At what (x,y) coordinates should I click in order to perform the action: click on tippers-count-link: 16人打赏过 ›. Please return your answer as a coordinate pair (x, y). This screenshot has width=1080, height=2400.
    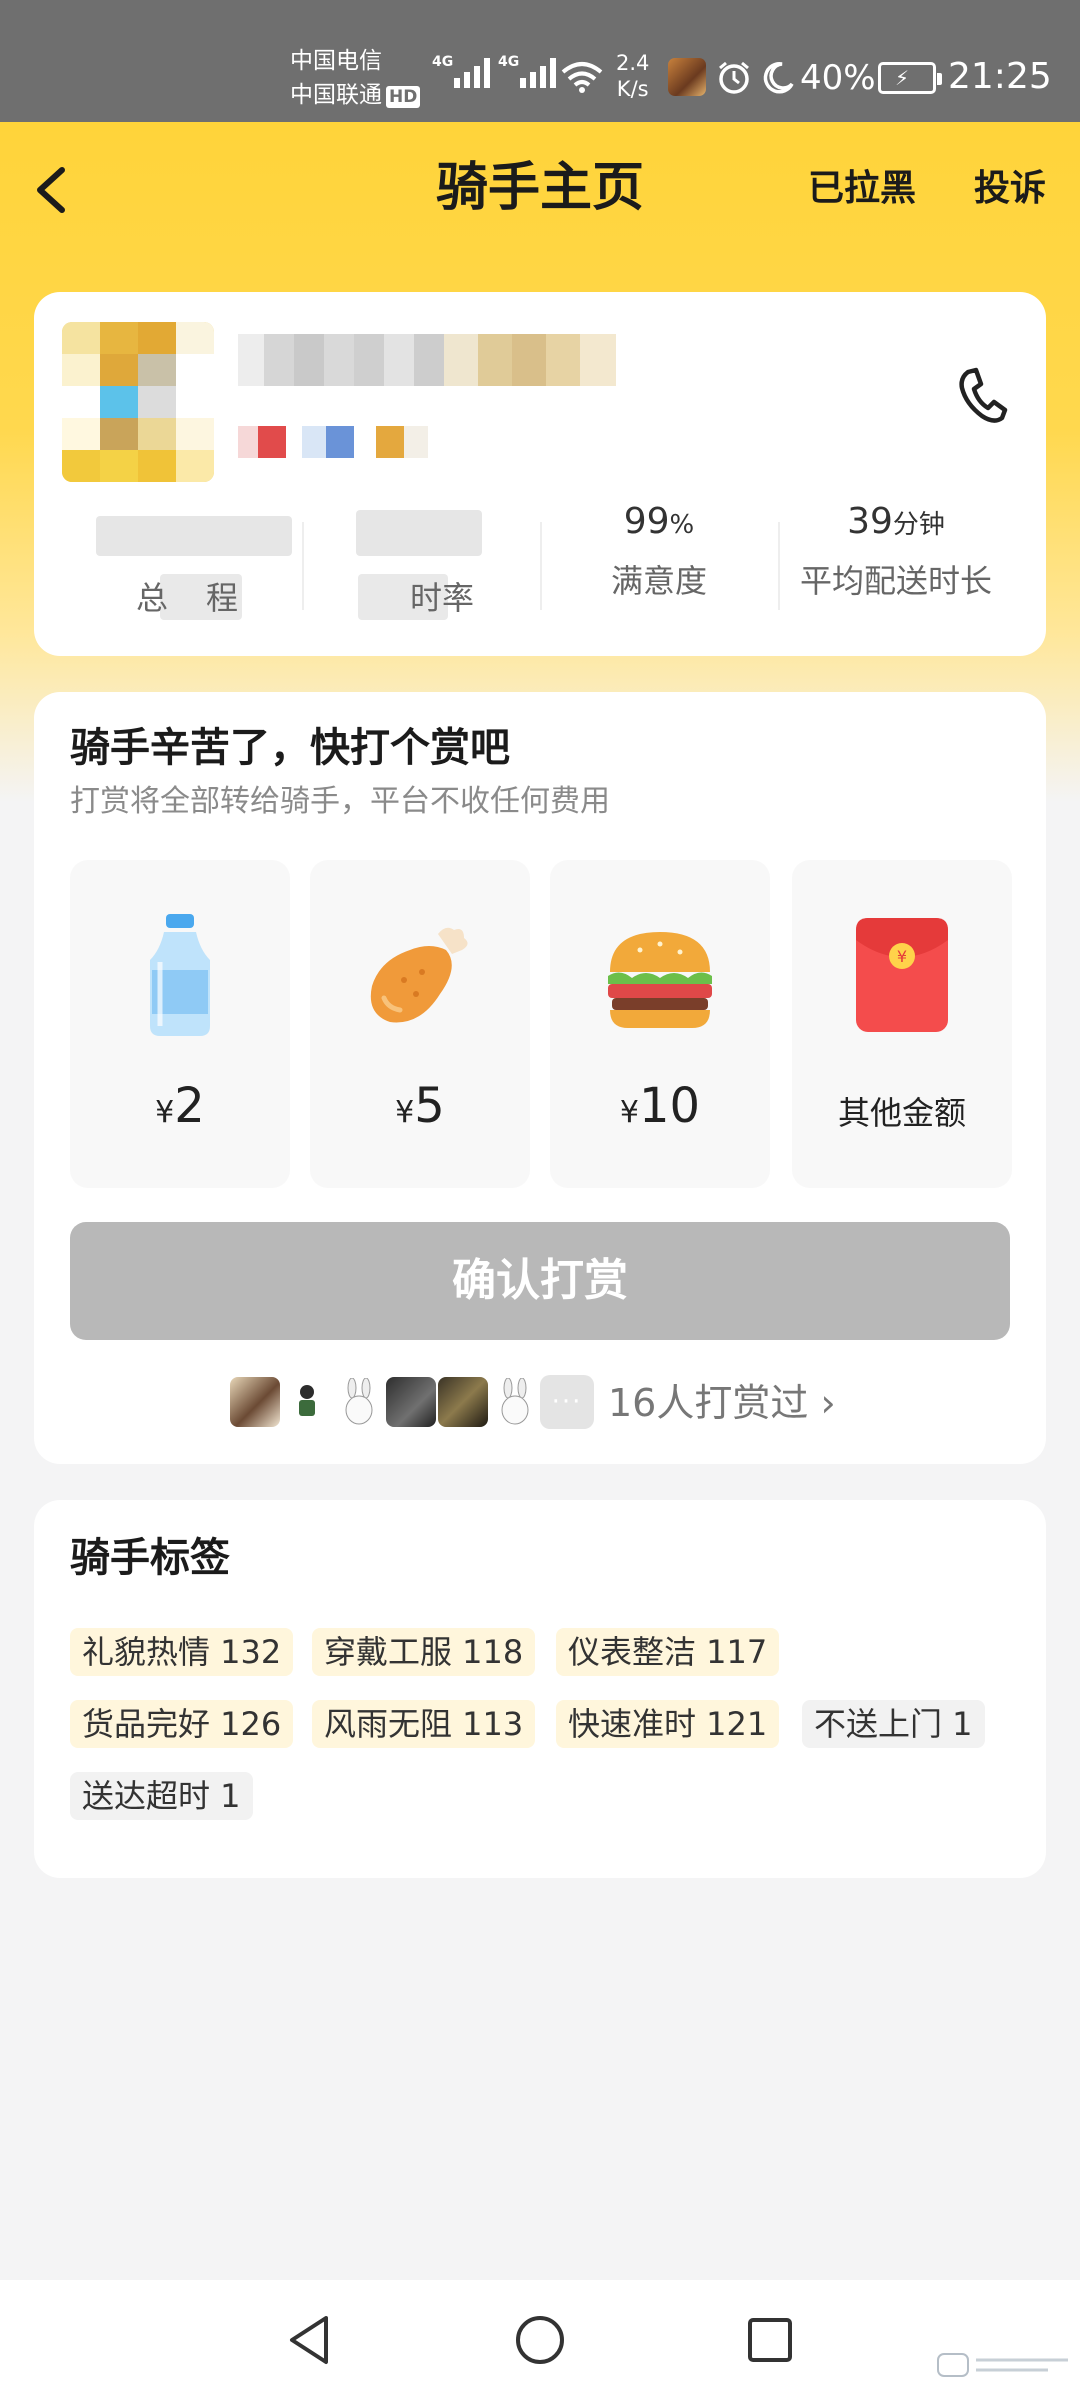
    Looking at the image, I should click on (722, 1403).